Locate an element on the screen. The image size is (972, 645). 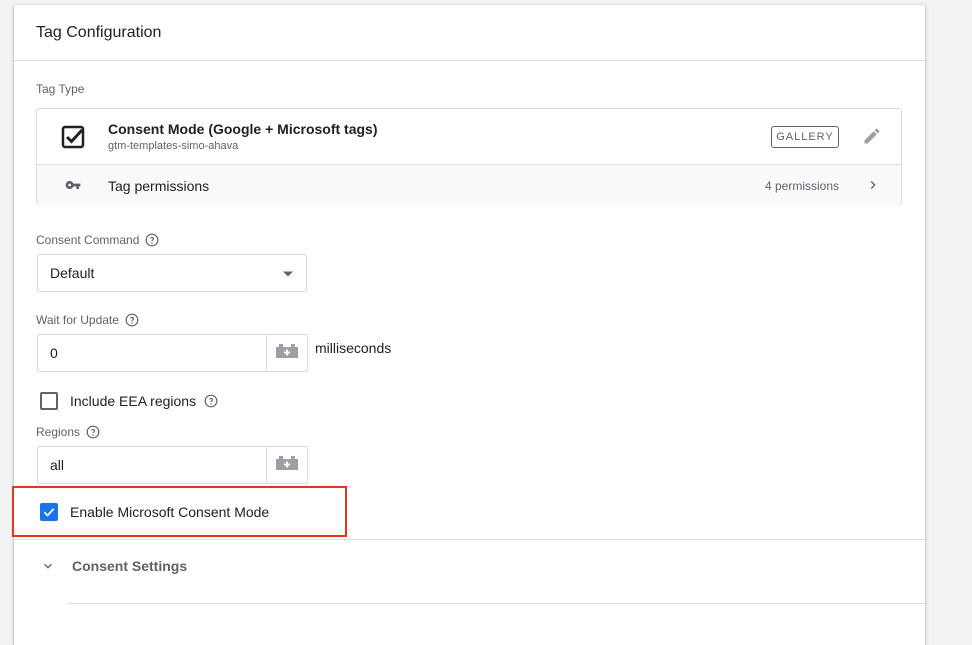
tag-checkbox-icon is located at coordinates (73, 139).